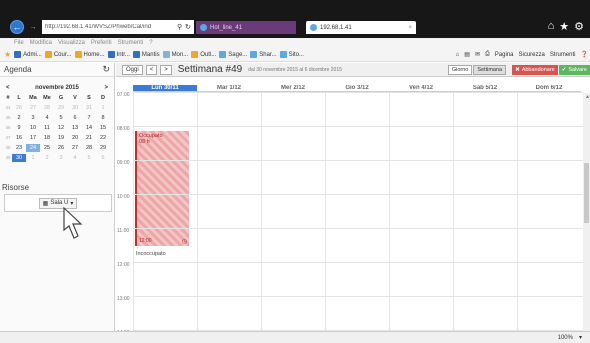 This screenshot has width=590, height=343. What do you see at coordinates (504, 55) in the screenshot?
I see `command-pagina: Pagina` at bounding box center [504, 55].